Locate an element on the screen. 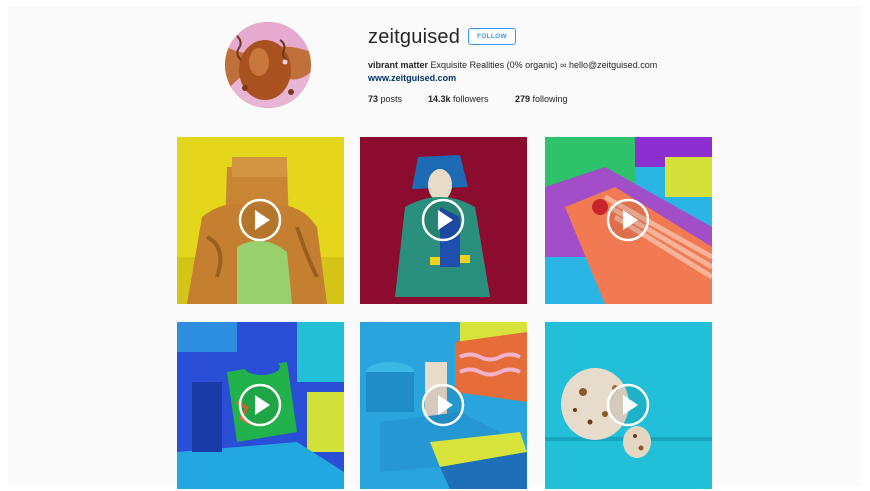  profile-bio-name: vibrant matter is located at coordinates (398, 65).